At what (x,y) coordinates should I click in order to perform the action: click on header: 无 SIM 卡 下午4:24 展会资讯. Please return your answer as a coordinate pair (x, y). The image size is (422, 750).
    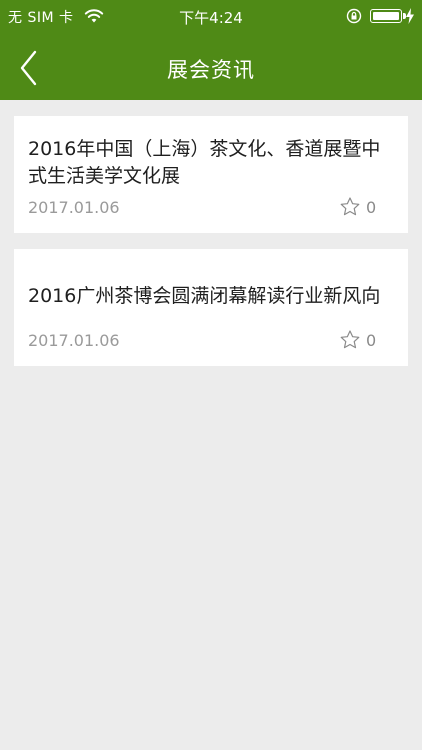
    Looking at the image, I should click on (211, 50).